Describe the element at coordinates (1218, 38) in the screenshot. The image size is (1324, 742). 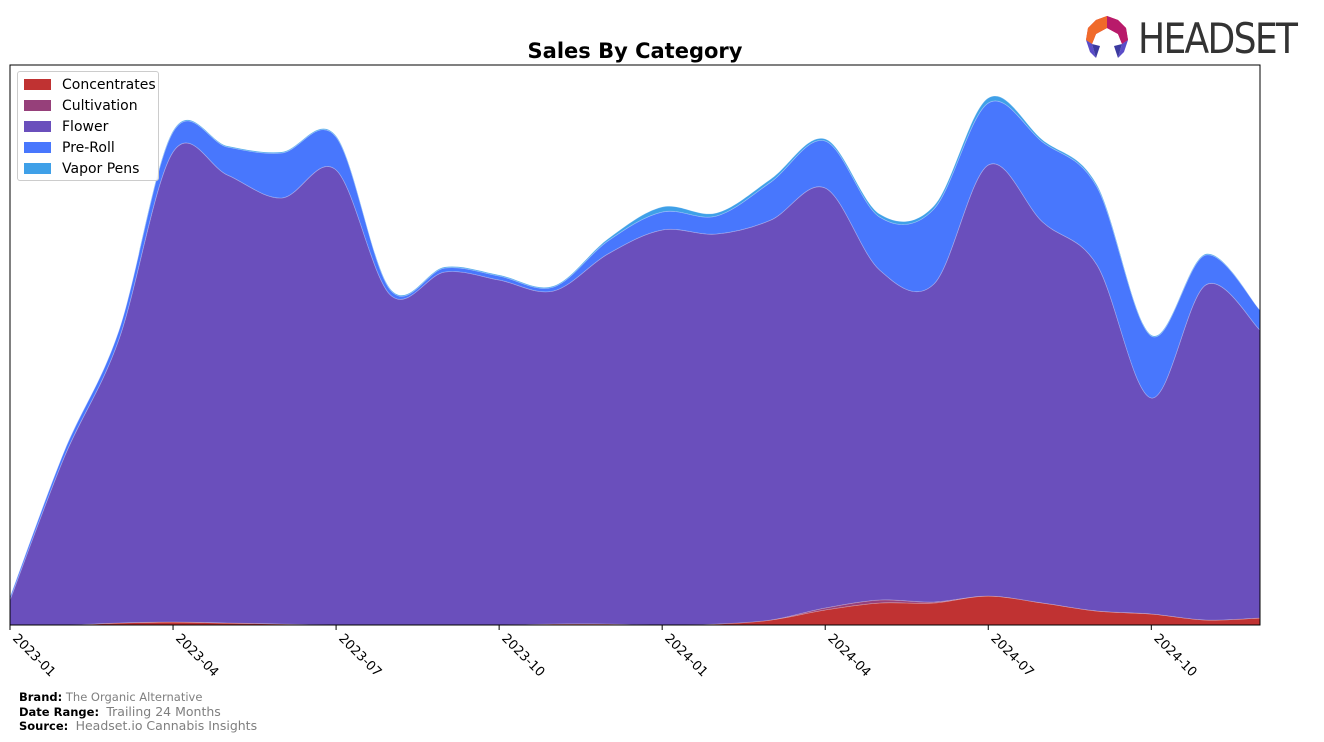
I see `logo-text: HEADSET` at that location.